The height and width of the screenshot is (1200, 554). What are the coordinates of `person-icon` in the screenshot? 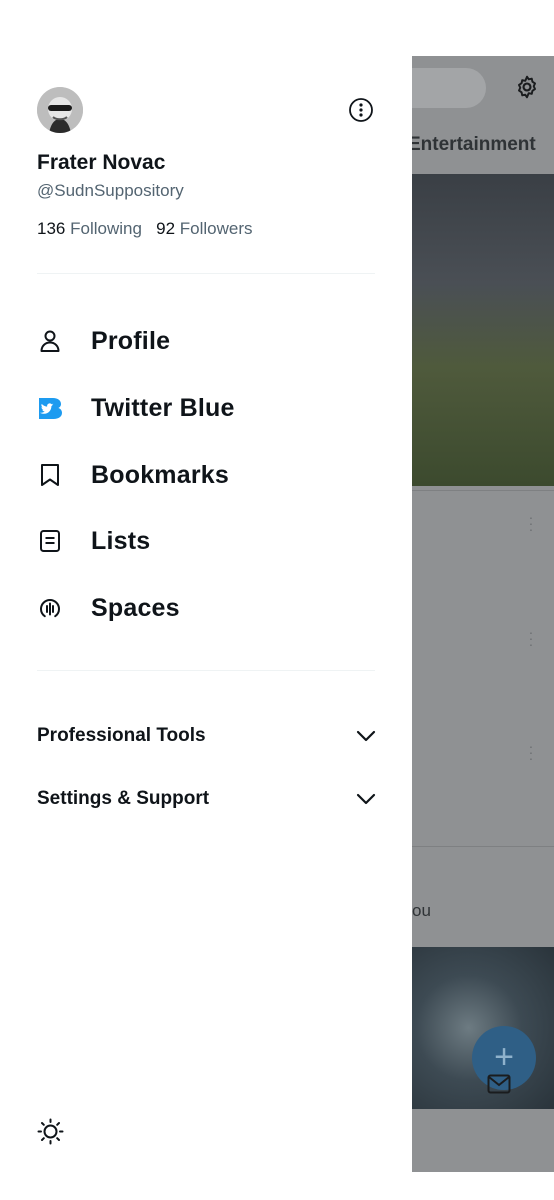 It's located at (50, 341).